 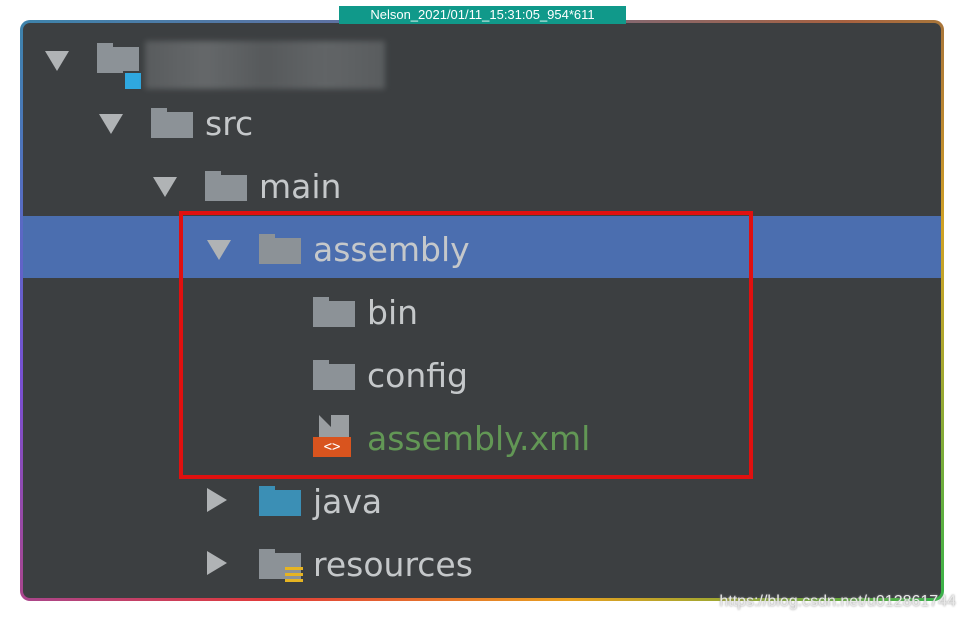 I want to click on tree-item-label: src, so click(x=229, y=123).